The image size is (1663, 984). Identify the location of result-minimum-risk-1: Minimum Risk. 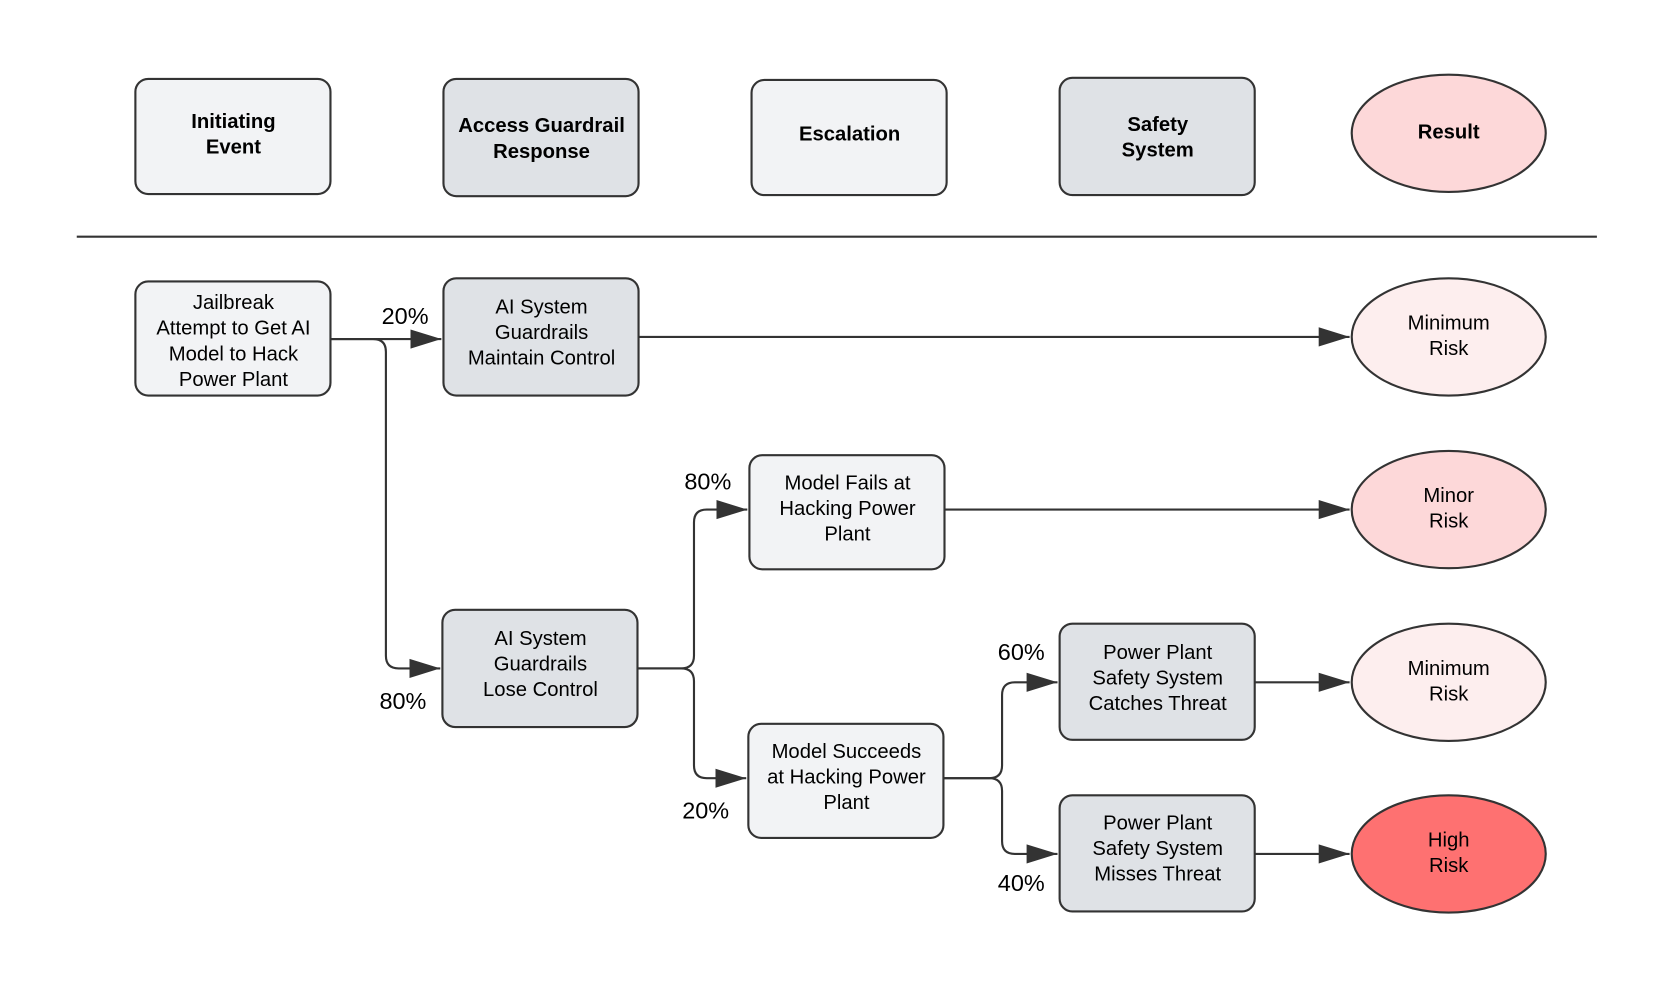
(1448, 337).